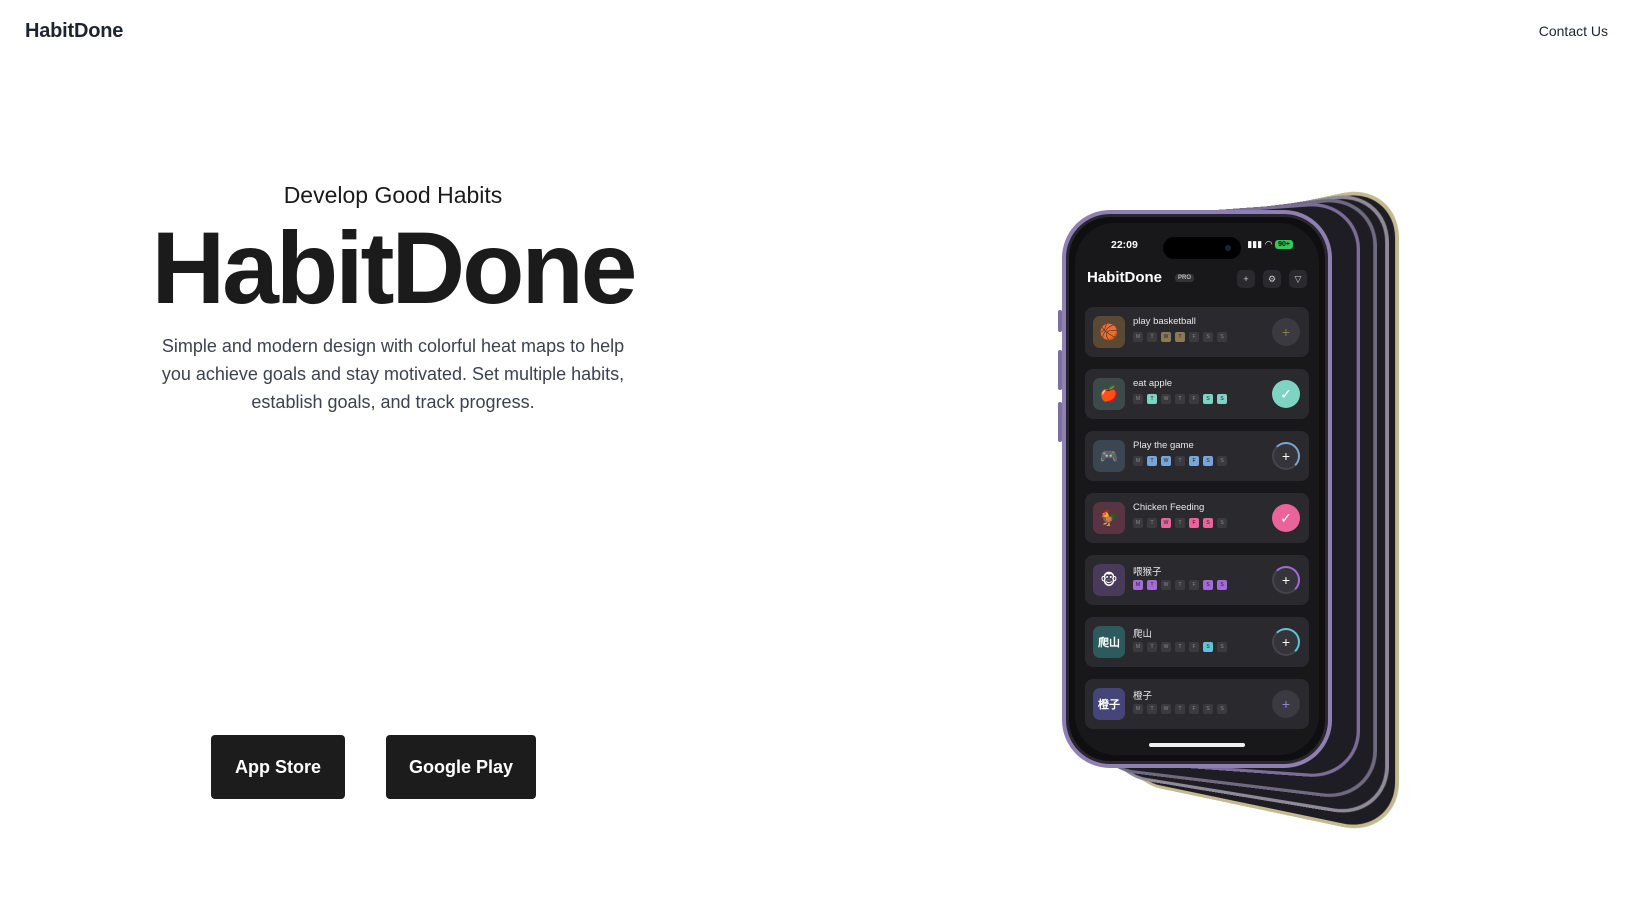  Describe the element at coordinates (1164, 321) in the screenshot. I see `habit-name: play basketball` at that location.